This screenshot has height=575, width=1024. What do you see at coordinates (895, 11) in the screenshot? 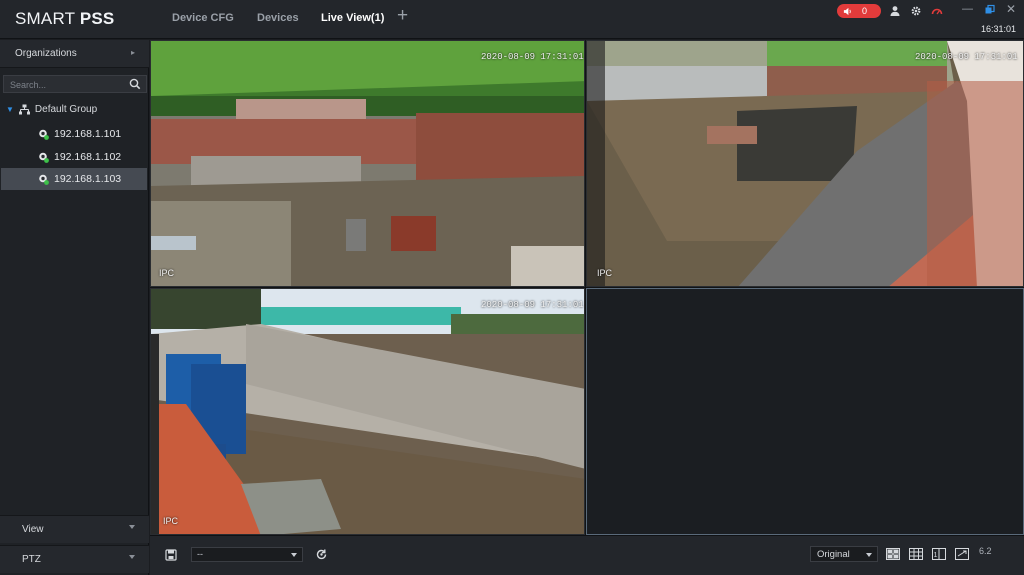
I see `user-icon` at bounding box center [895, 11].